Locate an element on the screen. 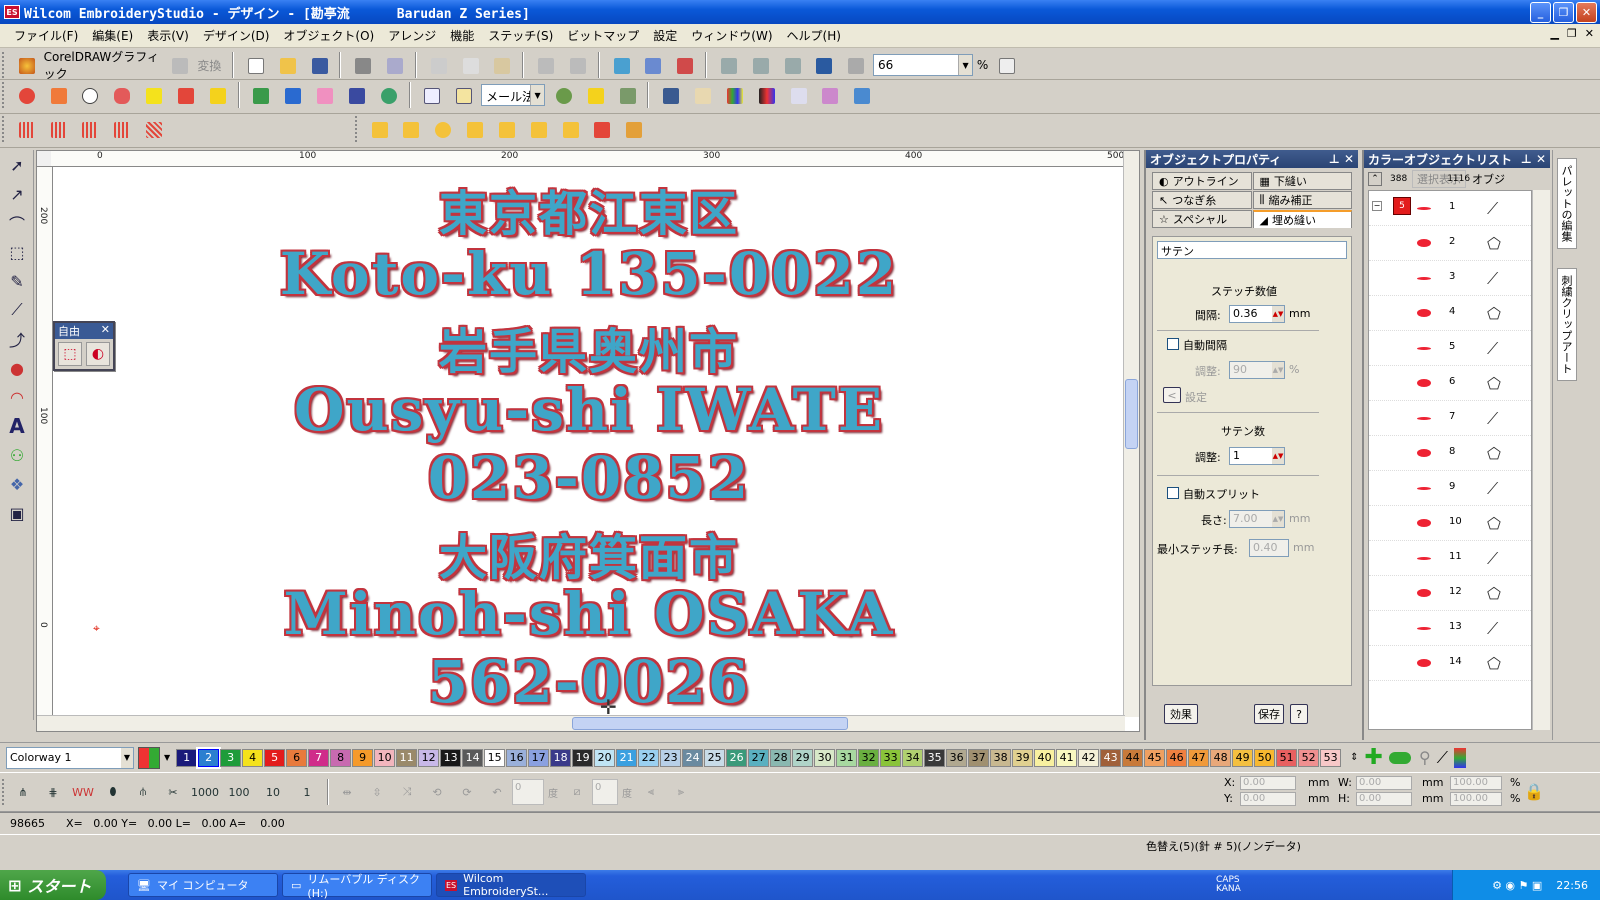 The image size is (1600, 900). palette-swatch-53: 53 is located at coordinates (1331, 757).